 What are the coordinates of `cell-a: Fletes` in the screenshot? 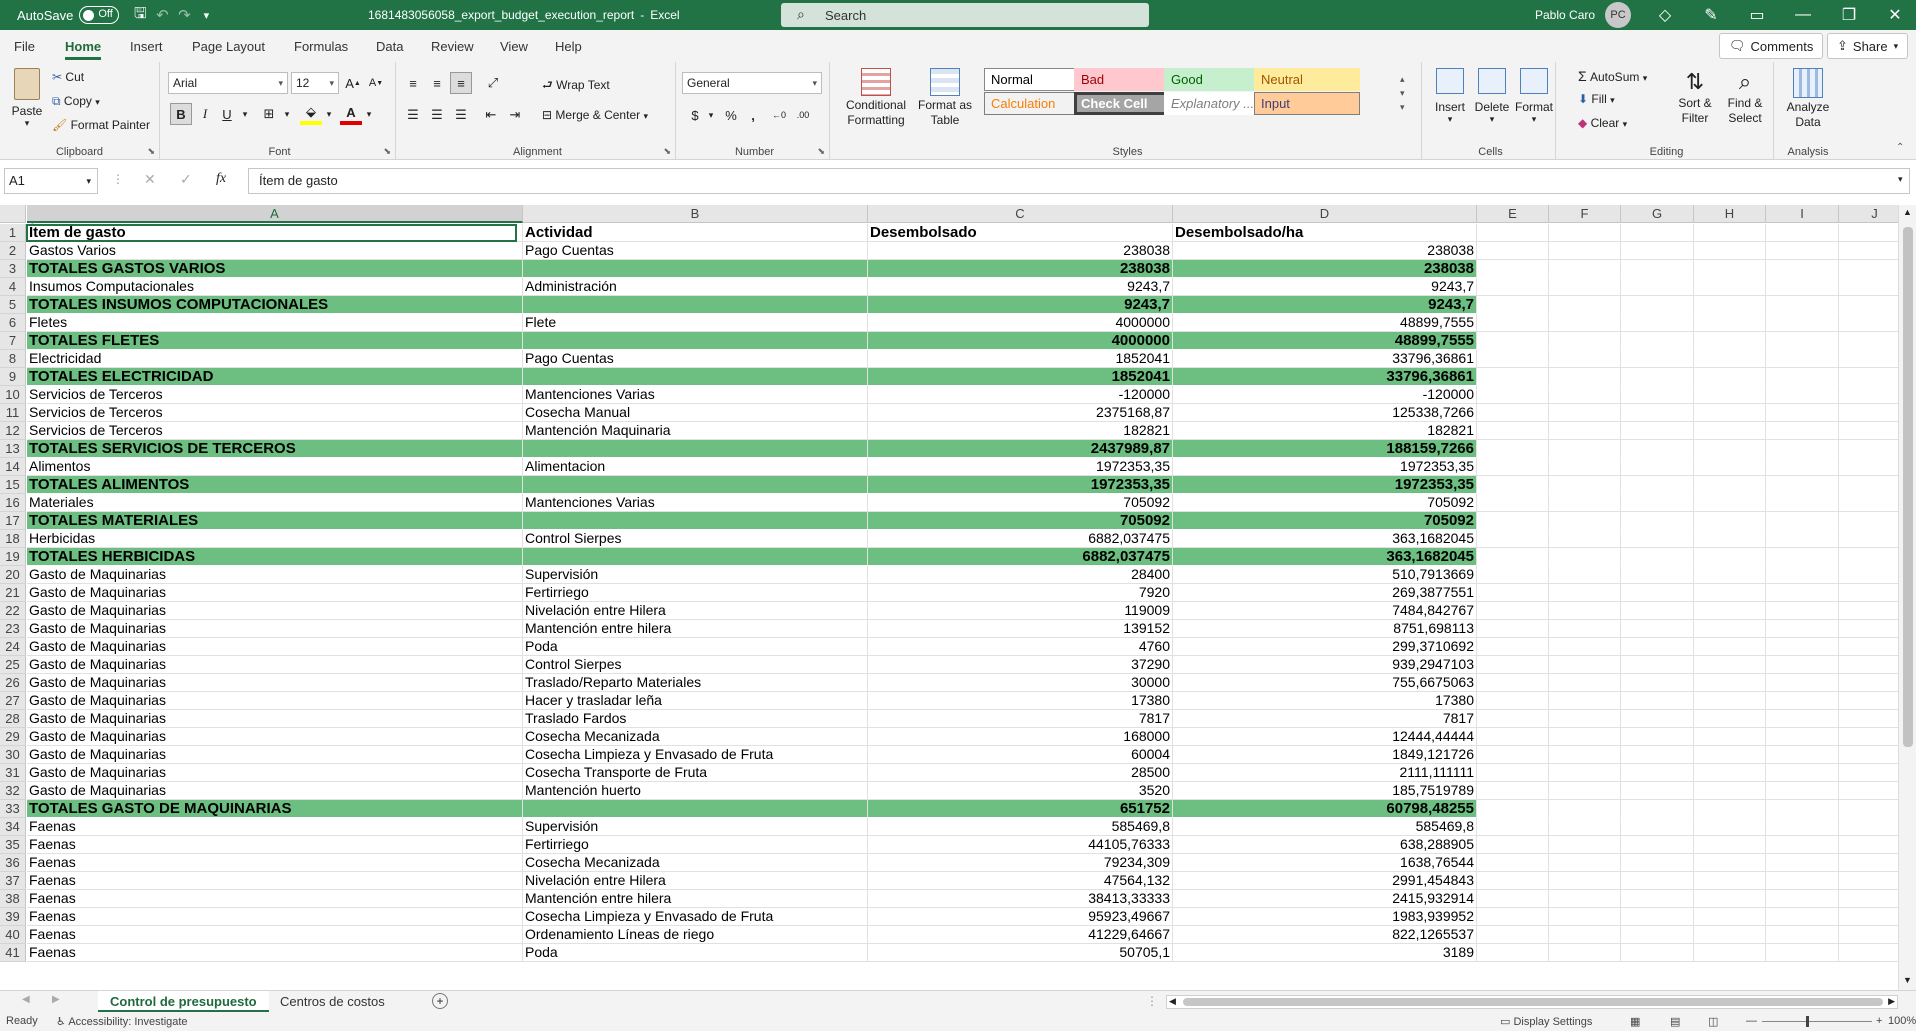 It's located at (275, 323).